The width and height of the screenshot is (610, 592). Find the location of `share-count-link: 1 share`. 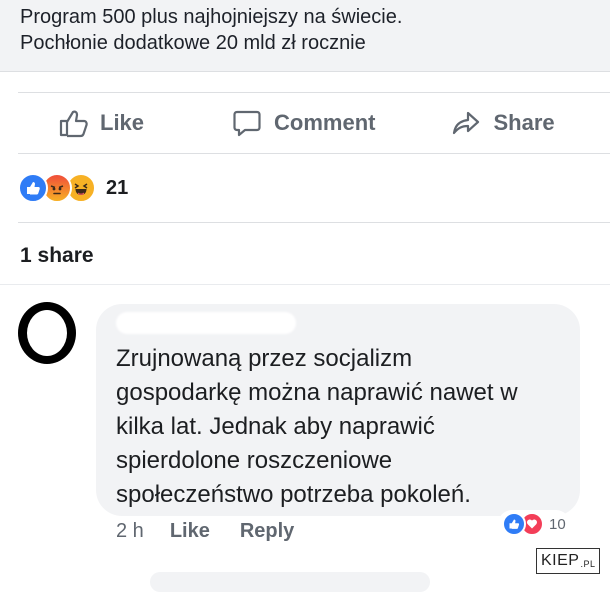

share-count-link: 1 share is located at coordinates (57, 256).